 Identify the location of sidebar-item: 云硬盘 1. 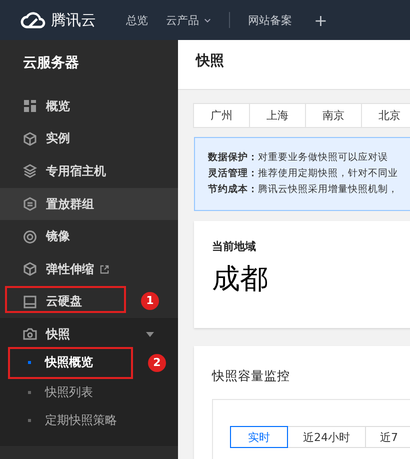
(89, 302).